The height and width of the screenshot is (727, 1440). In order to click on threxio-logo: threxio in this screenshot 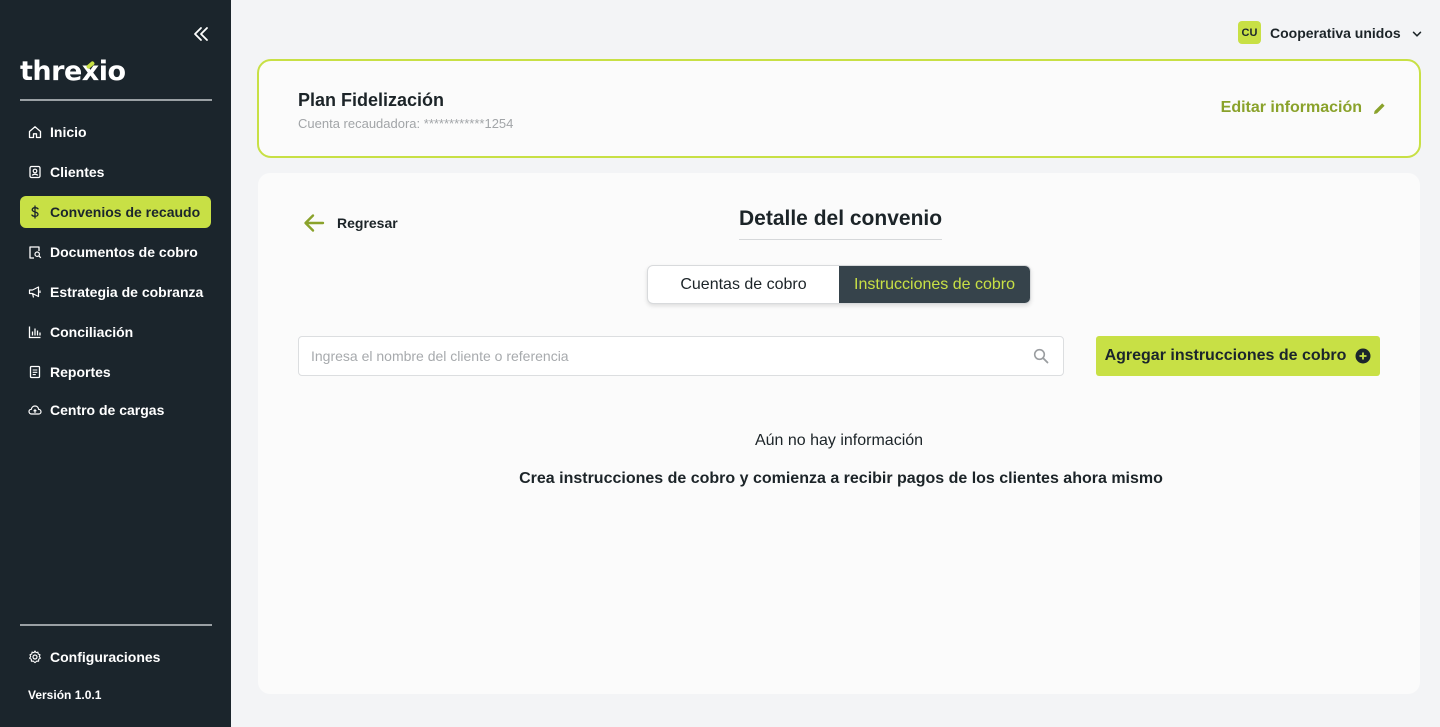, I will do `click(73, 71)`.